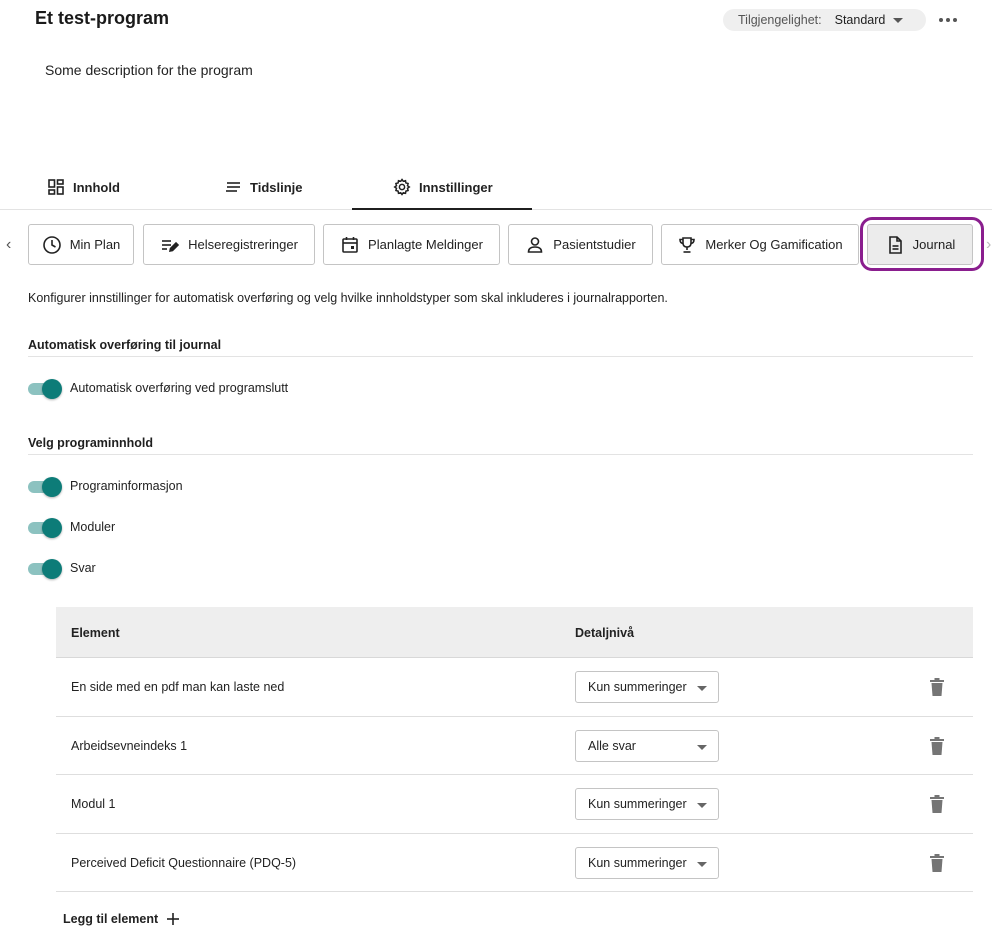  What do you see at coordinates (243, 244) in the screenshot?
I see `subtab-label: Helseregistreringer` at bounding box center [243, 244].